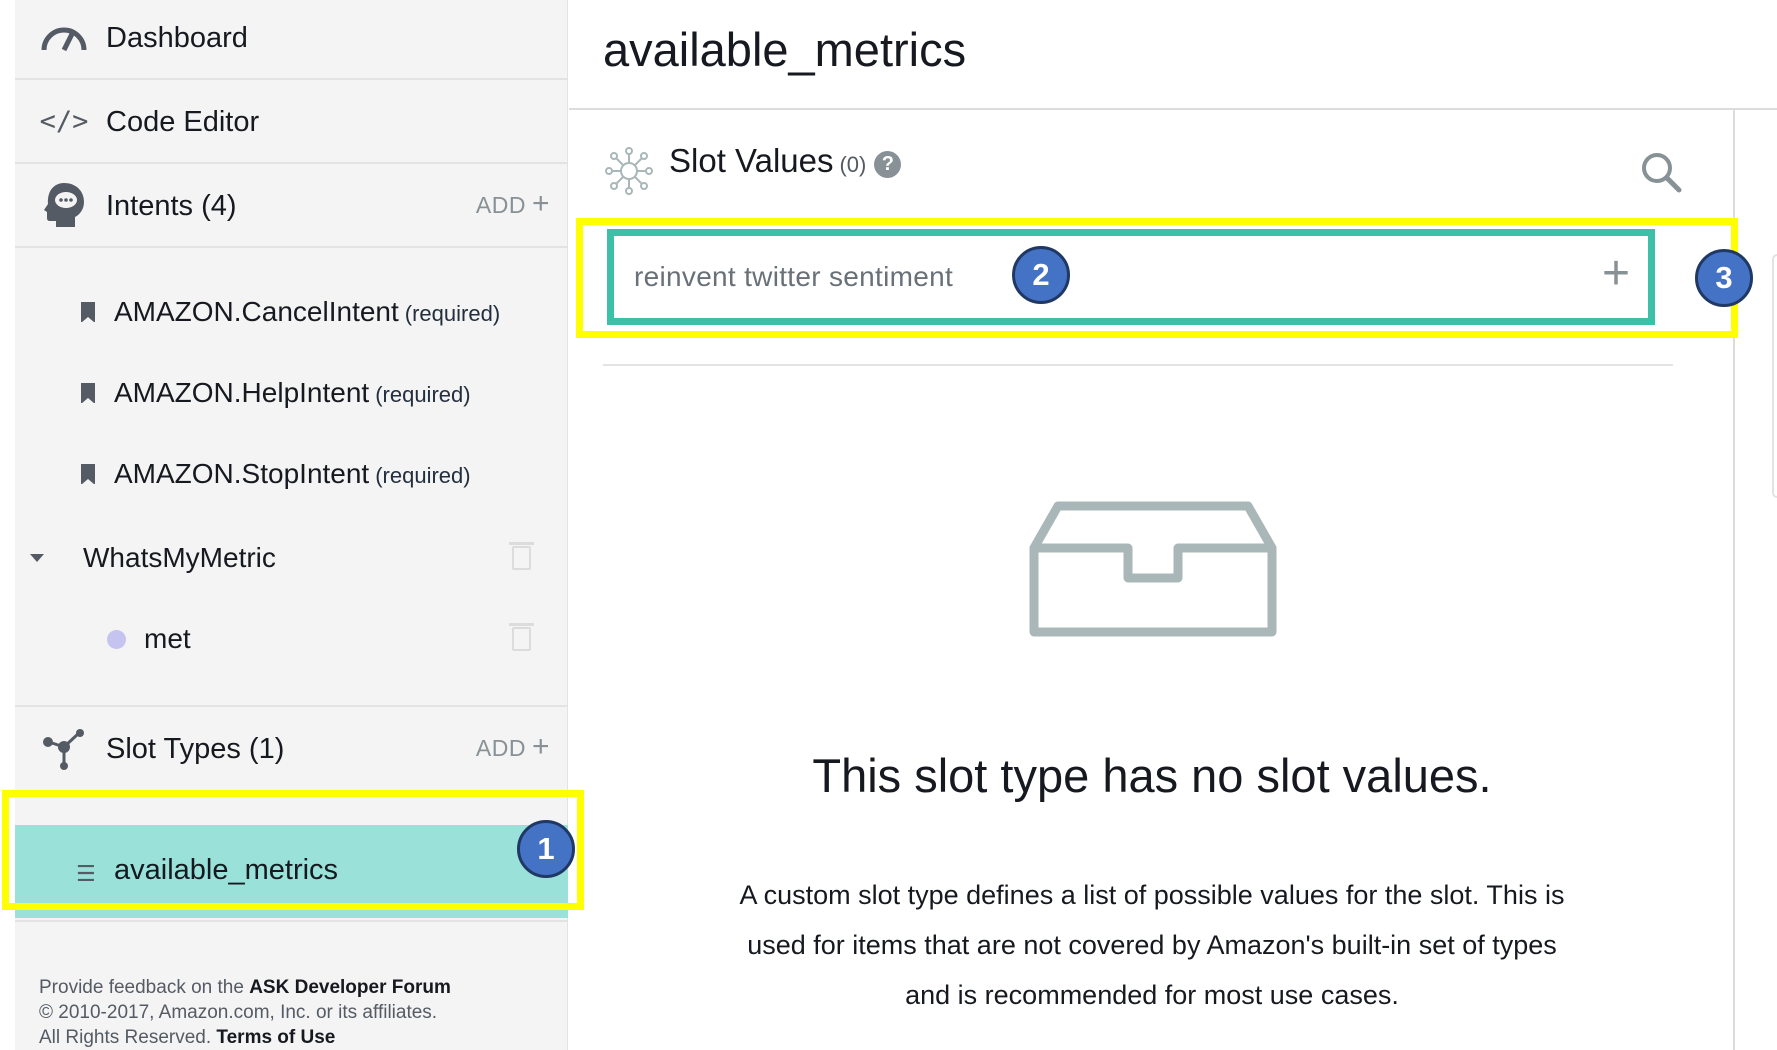  I want to click on add-slot-type-button: ADD +, so click(512, 747).